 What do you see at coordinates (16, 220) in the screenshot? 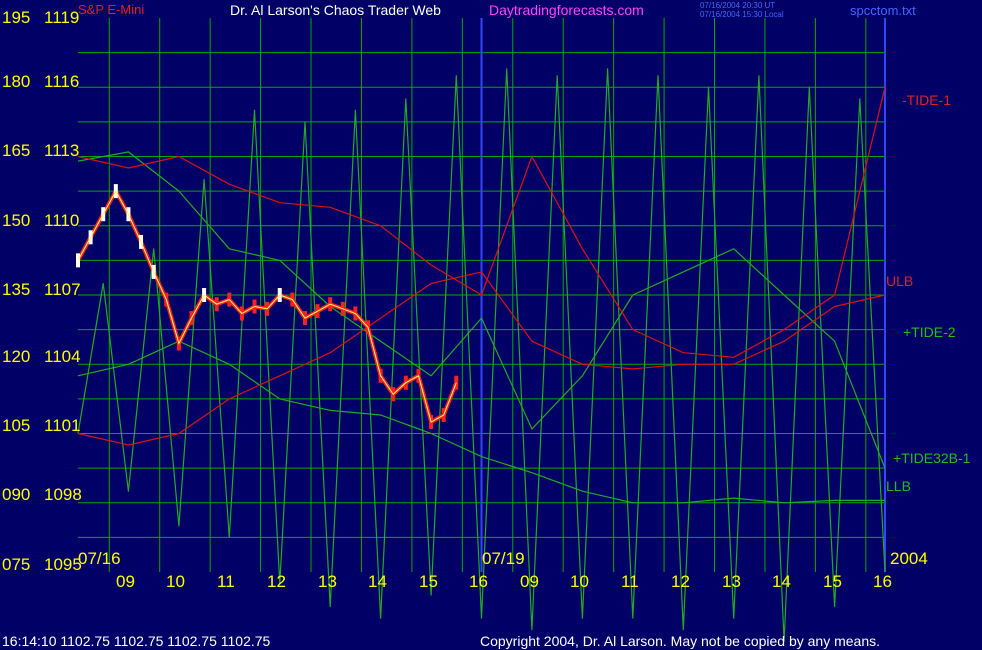
I see `y-tick-label: 150` at bounding box center [16, 220].